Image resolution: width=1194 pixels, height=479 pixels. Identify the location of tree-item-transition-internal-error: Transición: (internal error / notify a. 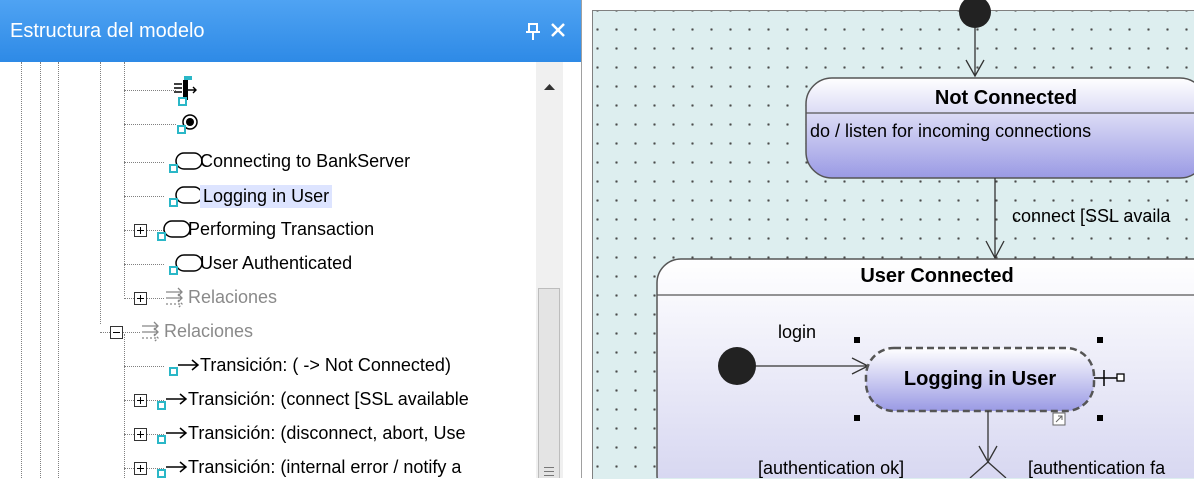
(330, 466).